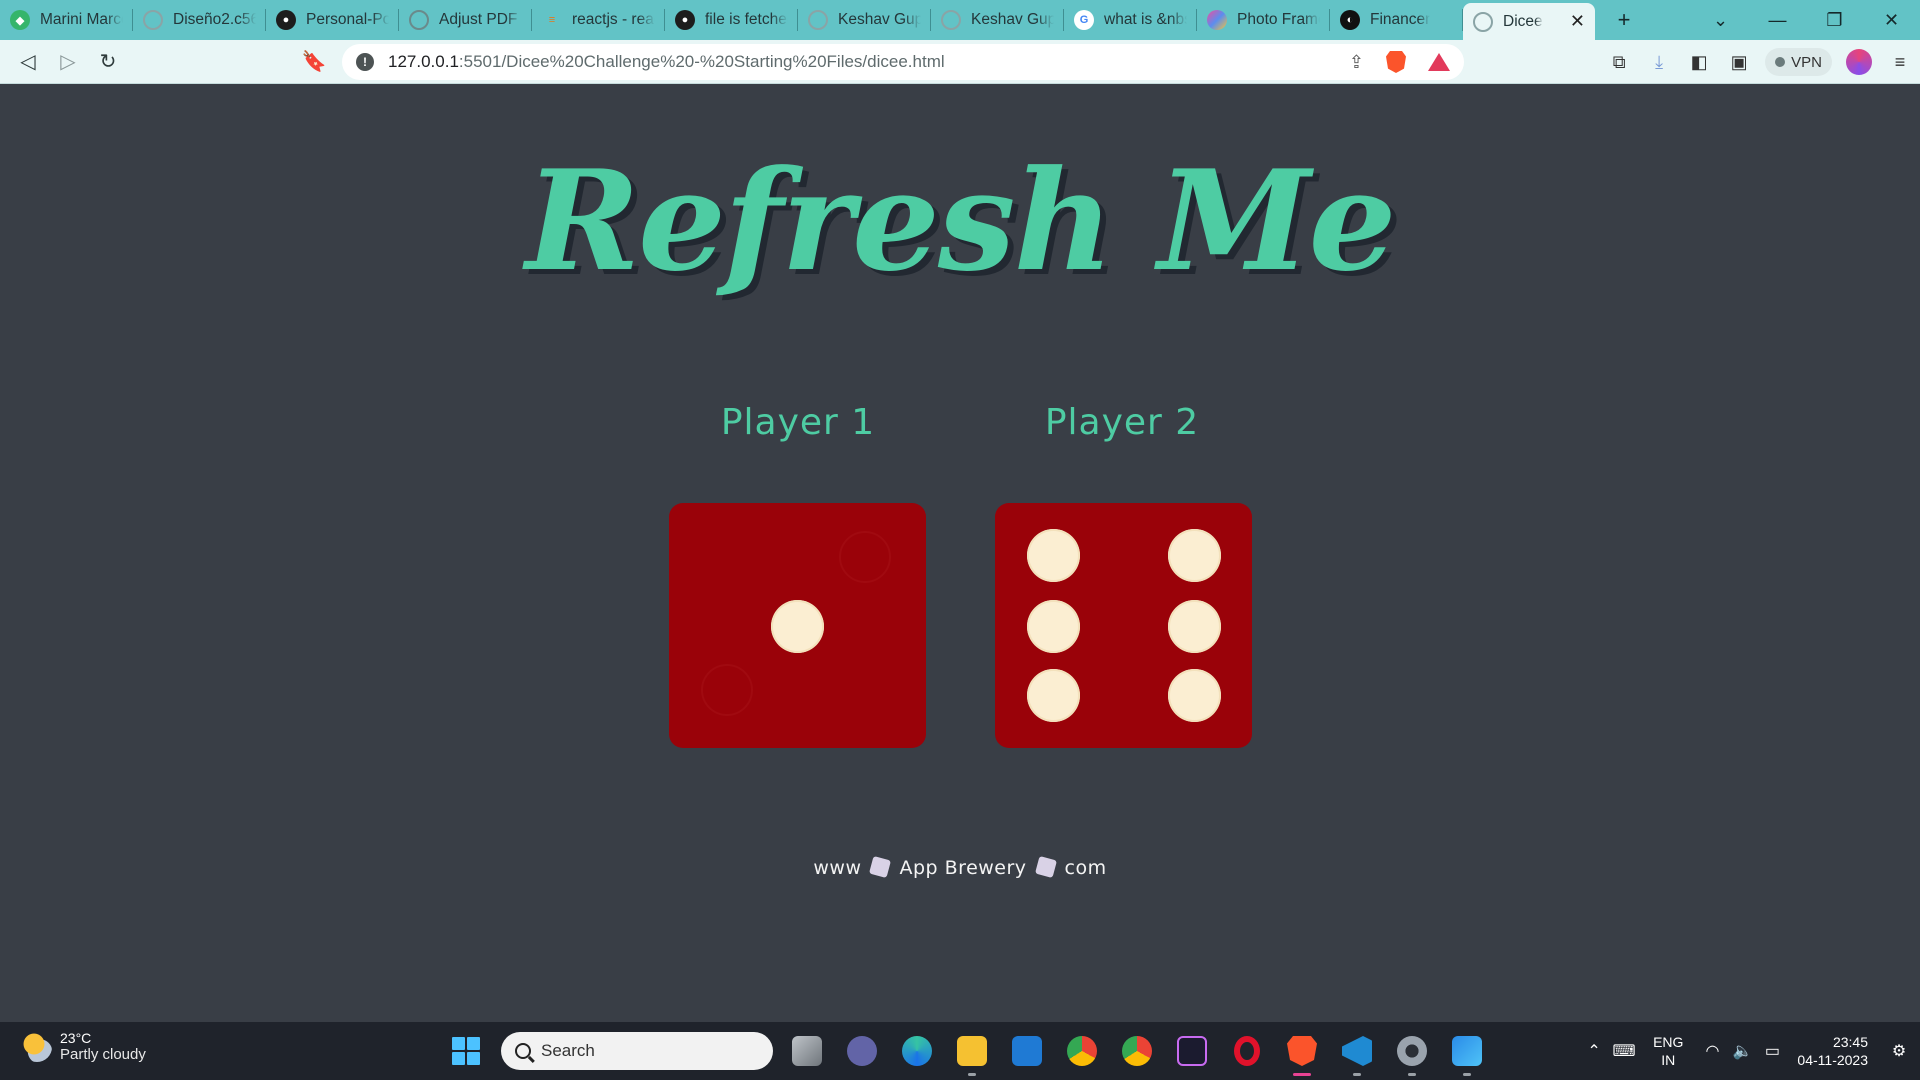 This screenshot has height=1080, width=1920. What do you see at coordinates (568, 1050) in the screenshot?
I see `search-placeholder: Search` at bounding box center [568, 1050].